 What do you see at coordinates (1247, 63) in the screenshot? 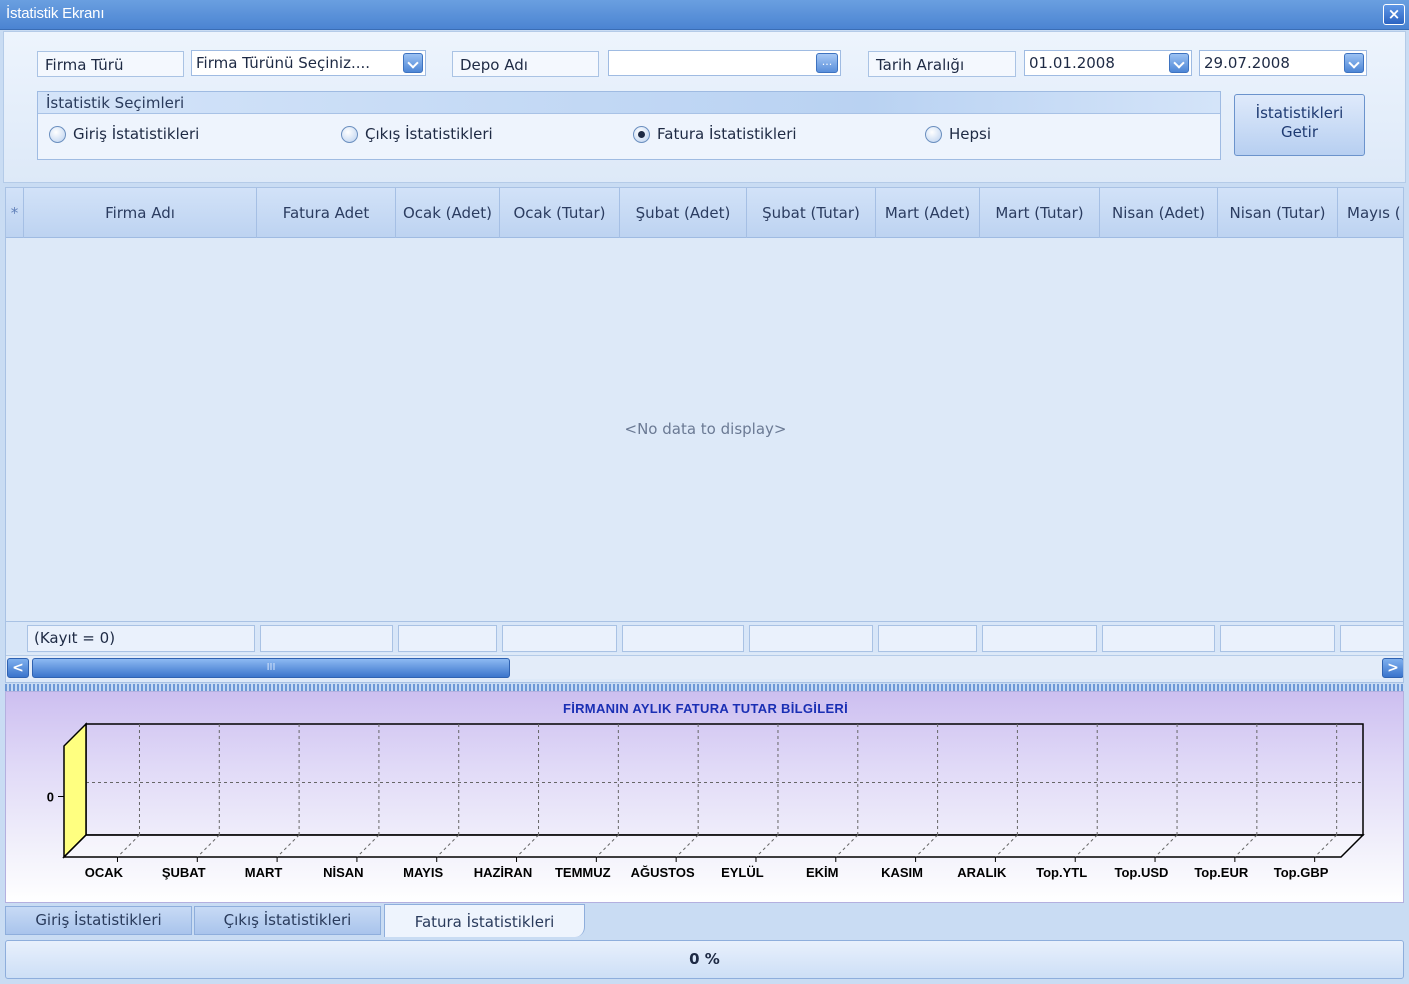
I see `date-to-value: 29.07.2008` at bounding box center [1247, 63].